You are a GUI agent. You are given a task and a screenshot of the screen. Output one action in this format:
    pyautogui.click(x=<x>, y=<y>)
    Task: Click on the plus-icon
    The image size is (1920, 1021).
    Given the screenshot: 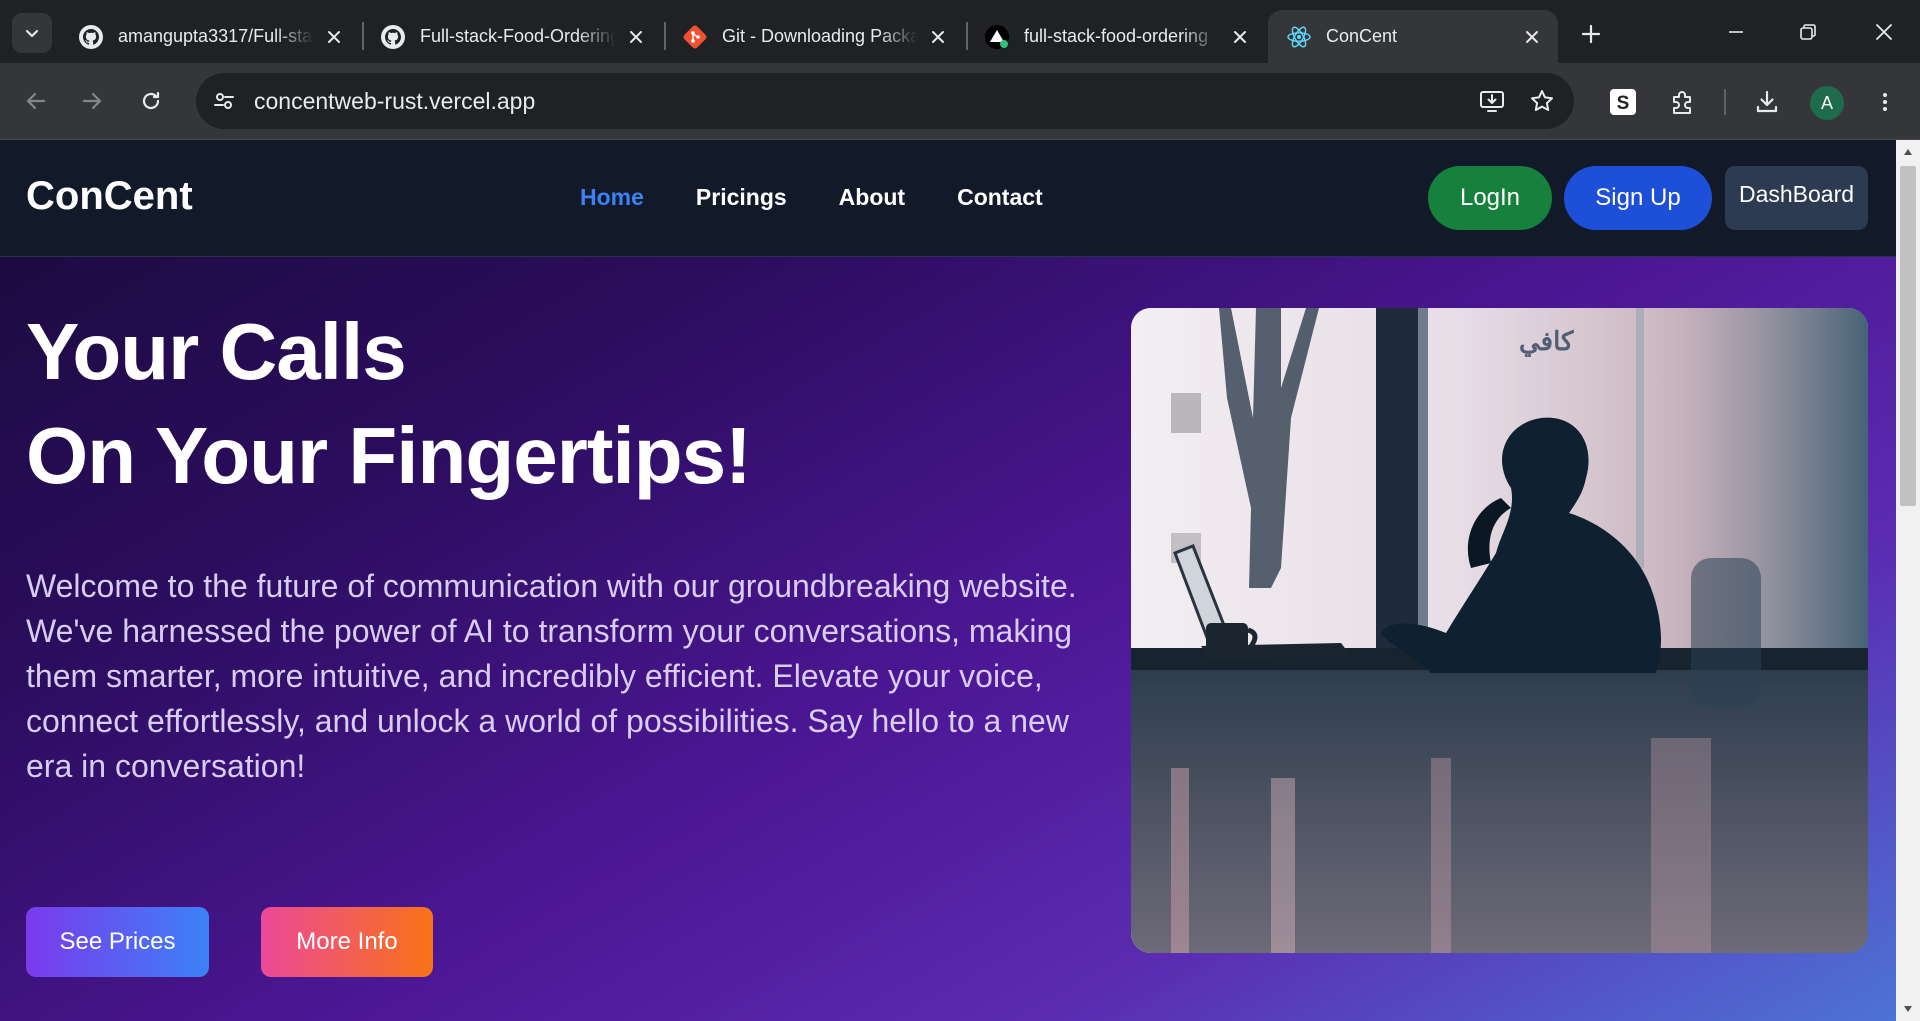 What is the action you would take?
    pyautogui.click(x=1591, y=34)
    